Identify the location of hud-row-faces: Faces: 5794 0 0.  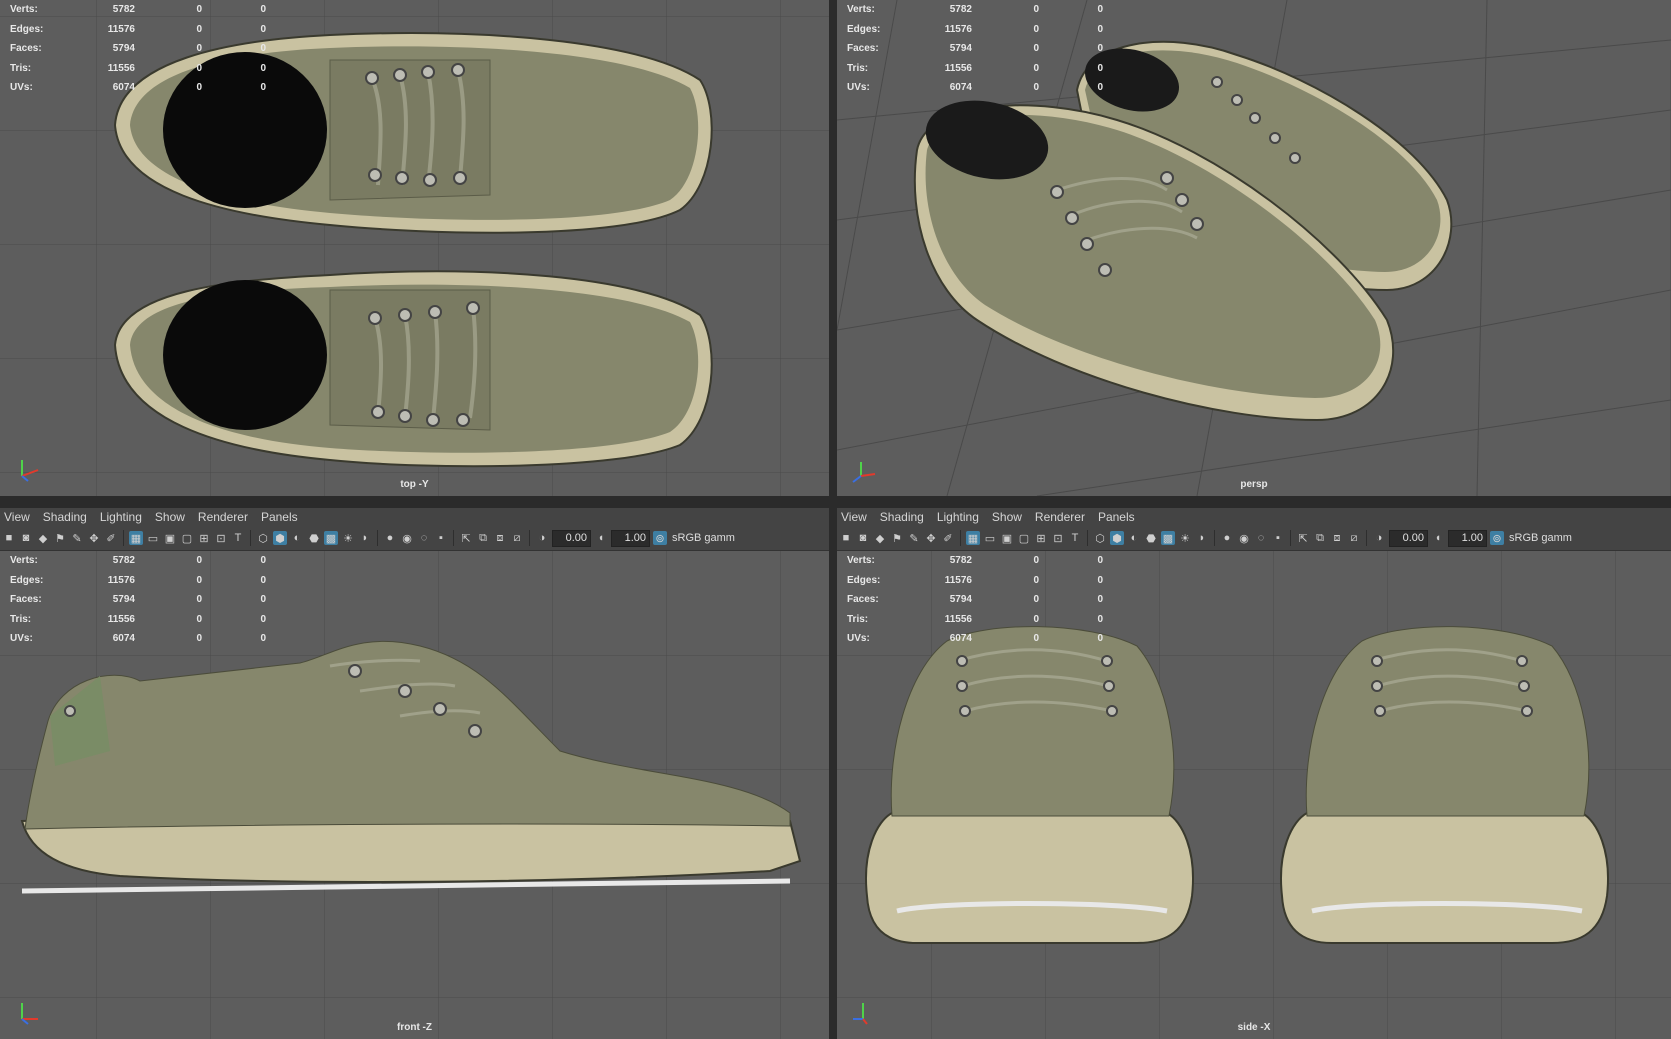
(975, 600).